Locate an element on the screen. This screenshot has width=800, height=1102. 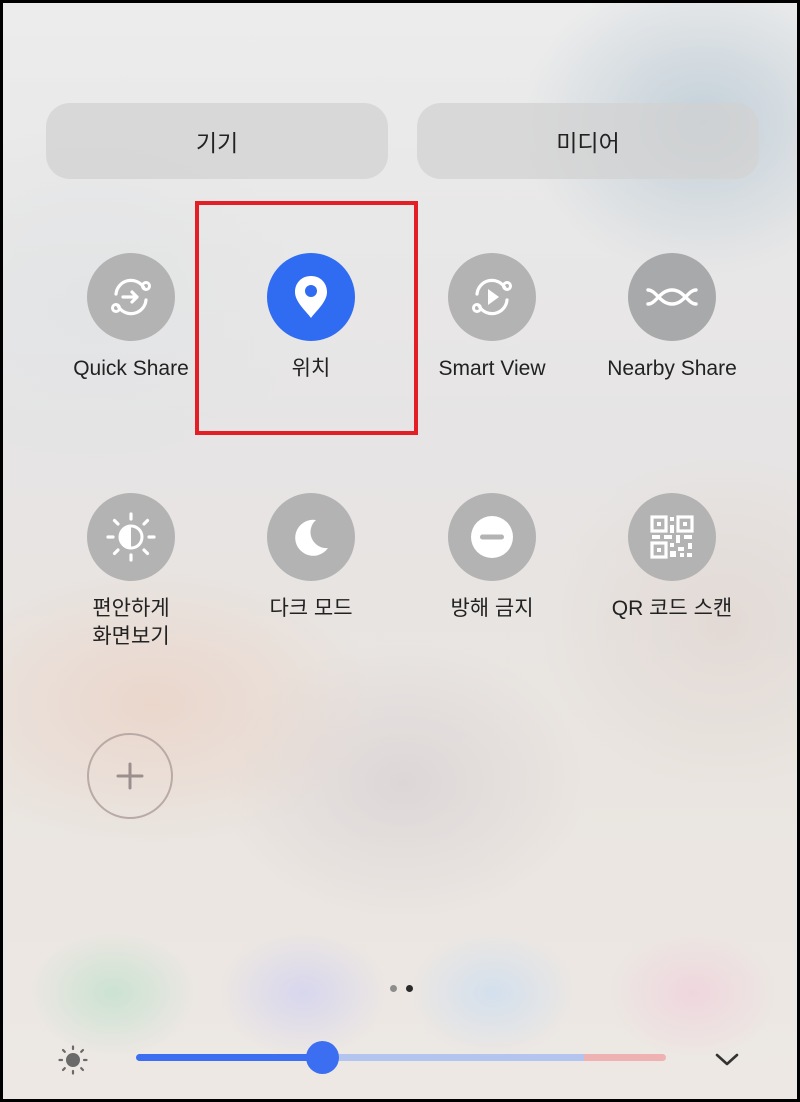
plus-icon is located at coordinates (130, 776).